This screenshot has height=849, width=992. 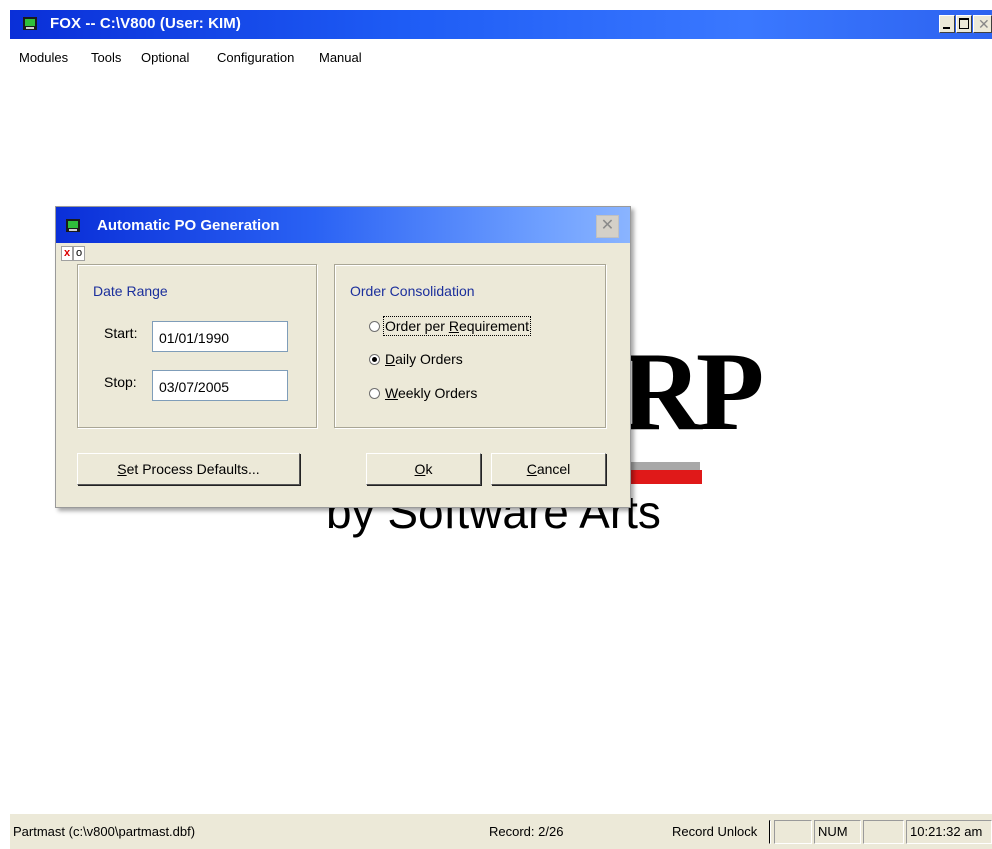 What do you see at coordinates (120, 382) in the screenshot?
I see `stop-label: Stop:` at bounding box center [120, 382].